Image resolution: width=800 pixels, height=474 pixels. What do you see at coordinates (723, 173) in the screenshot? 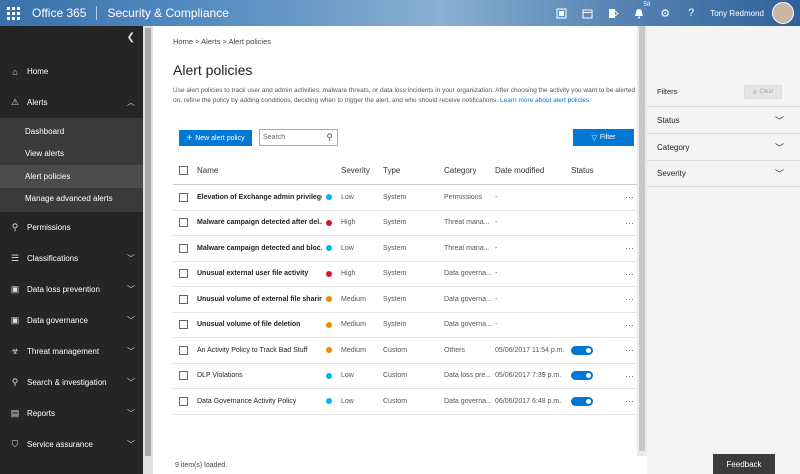
I see `filter-severity: Severity ﹀` at bounding box center [723, 173].